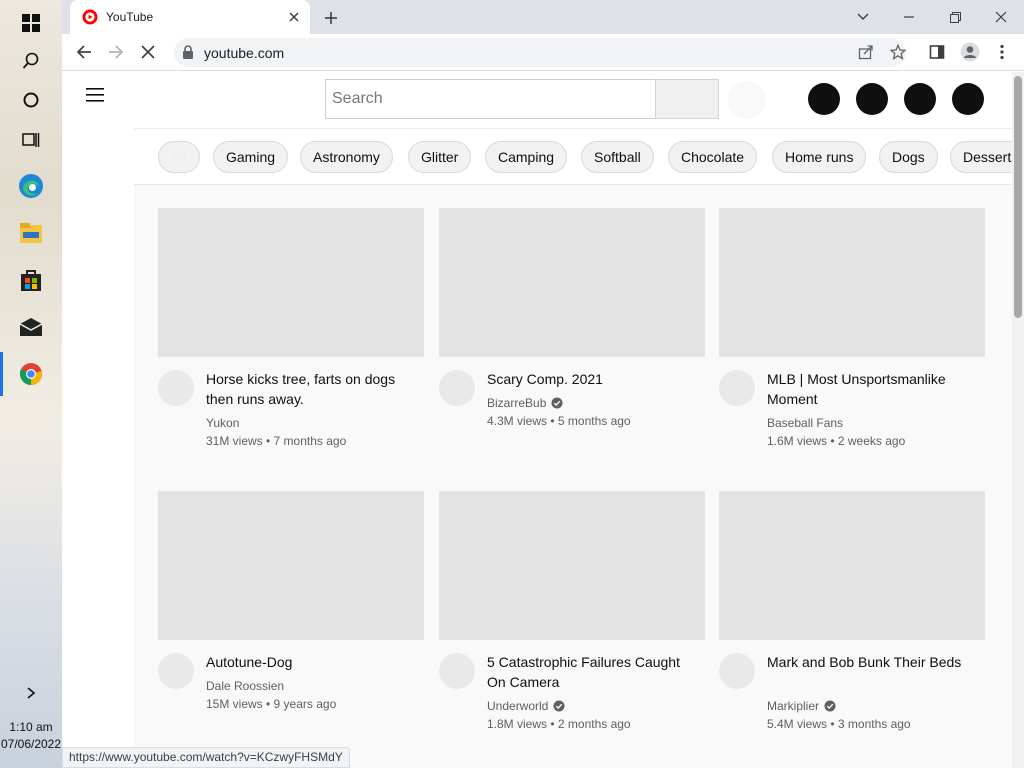 The width and height of the screenshot is (1024, 768). I want to click on stop-loading-icon, so click(148, 52).